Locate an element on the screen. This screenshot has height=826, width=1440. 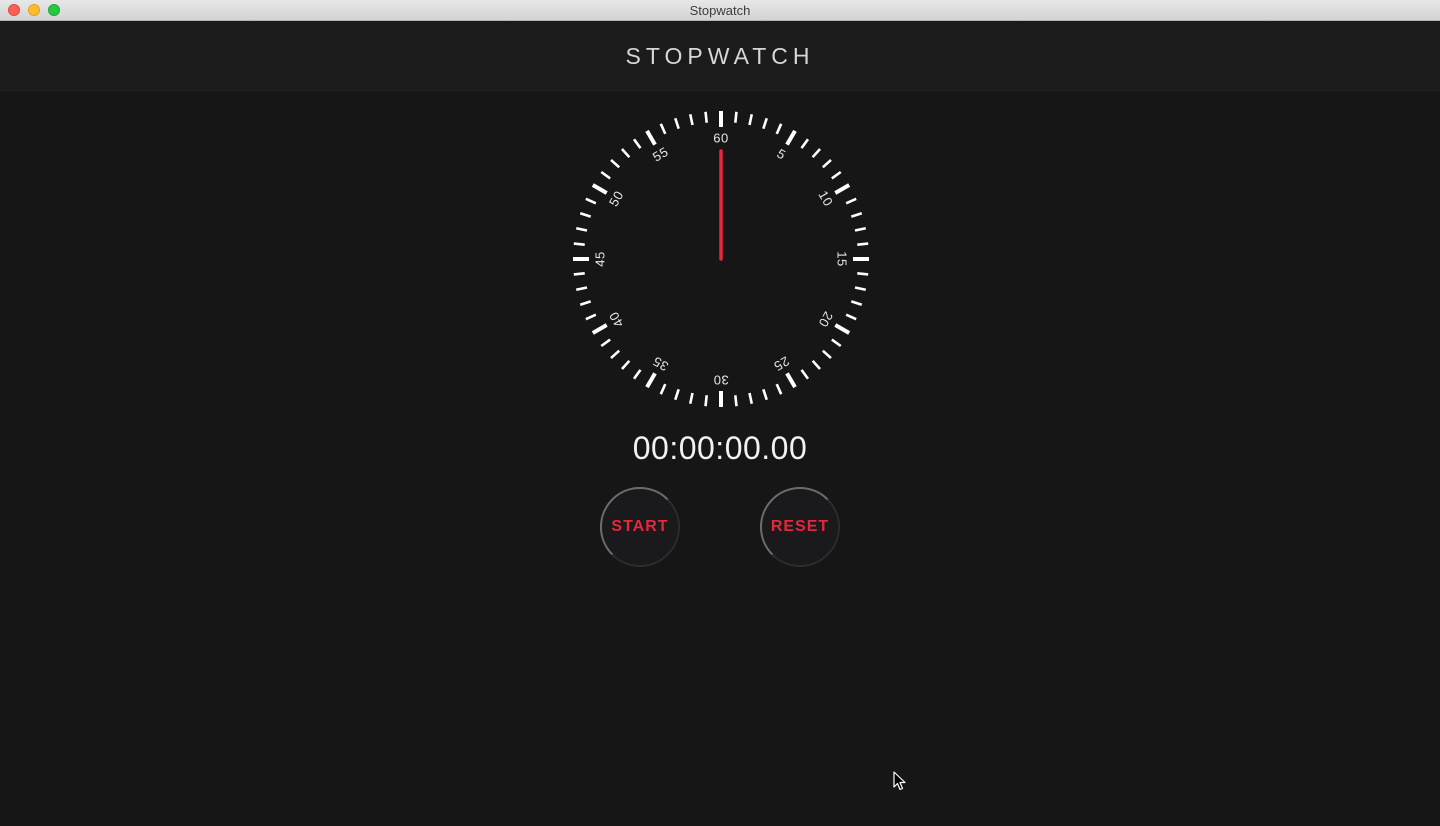
start-button: START is located at coordinates (640, 527).